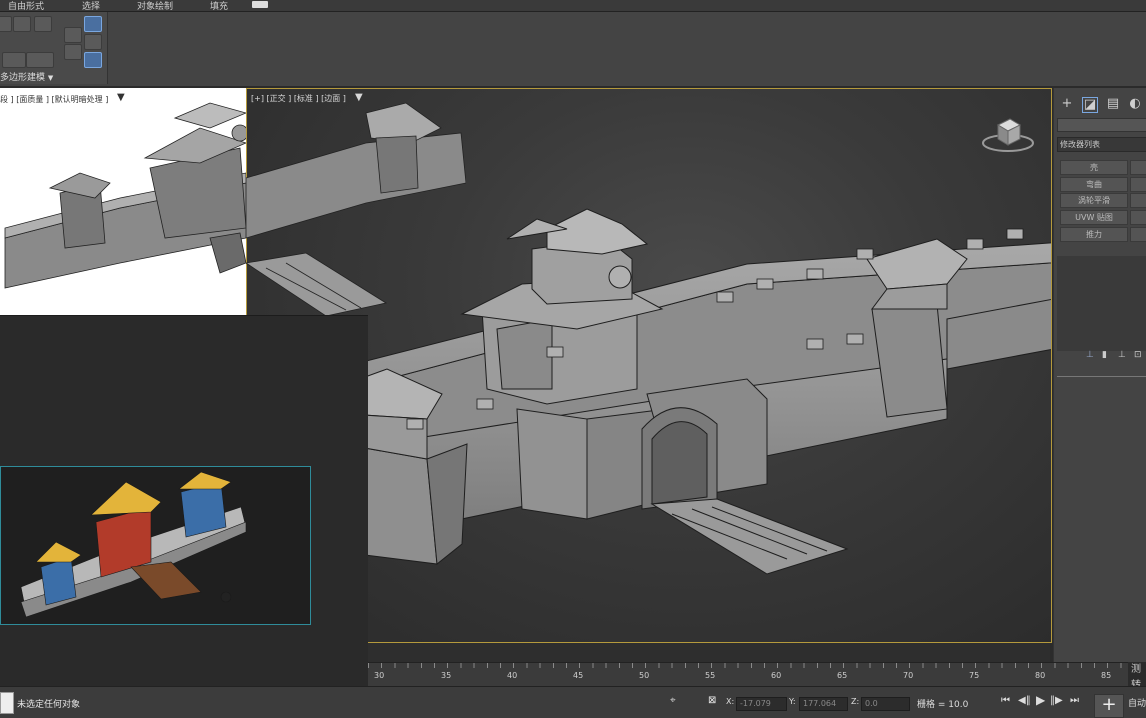 The width and height of the screenshot is (1146, 718). Describe the element at coordinates (512, 675) in the screenshot. I see `tick-label: 40` at that location.